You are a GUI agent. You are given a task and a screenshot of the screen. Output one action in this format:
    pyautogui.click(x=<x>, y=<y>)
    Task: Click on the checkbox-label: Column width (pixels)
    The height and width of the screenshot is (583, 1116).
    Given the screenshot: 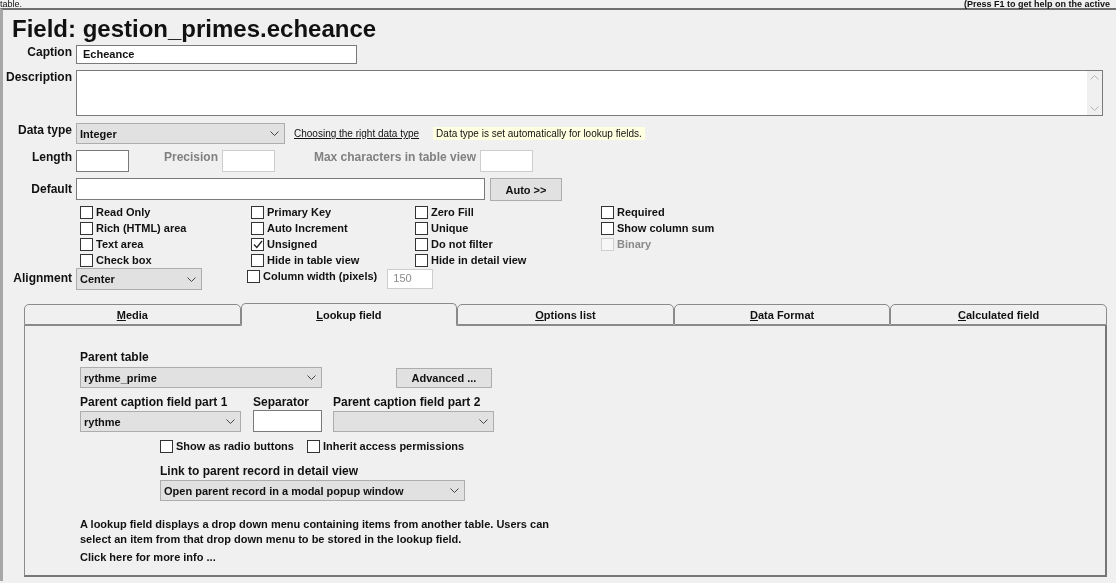 What is the action you would take?
    pyautogui.click(x=320, y=276)
    